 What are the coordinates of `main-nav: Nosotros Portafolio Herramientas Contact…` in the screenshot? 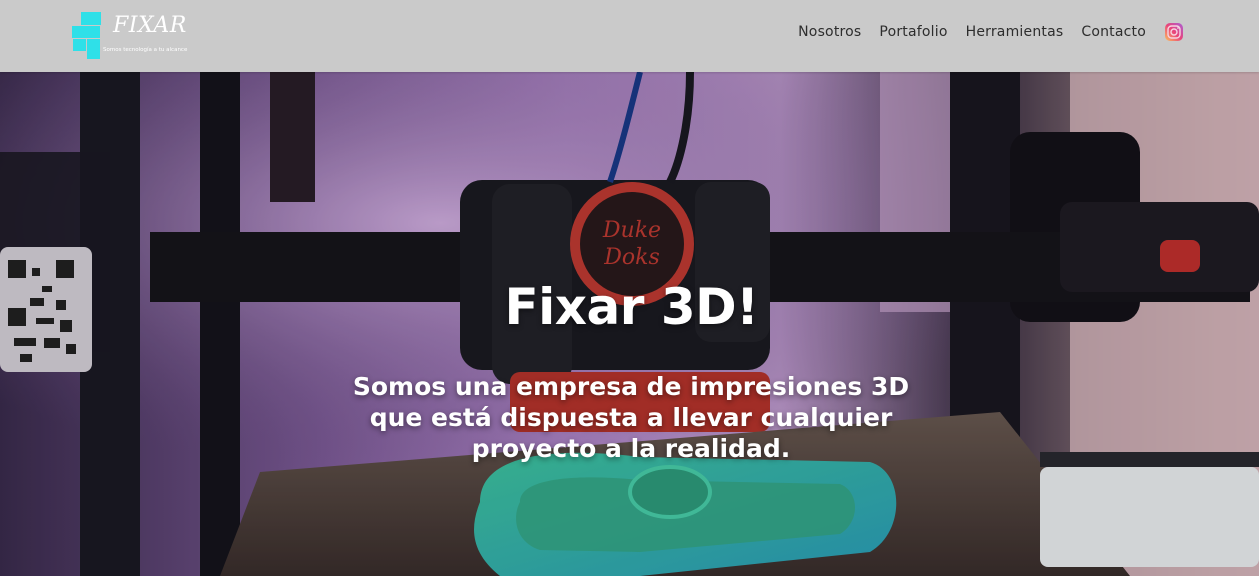 It's located at (982, 32).